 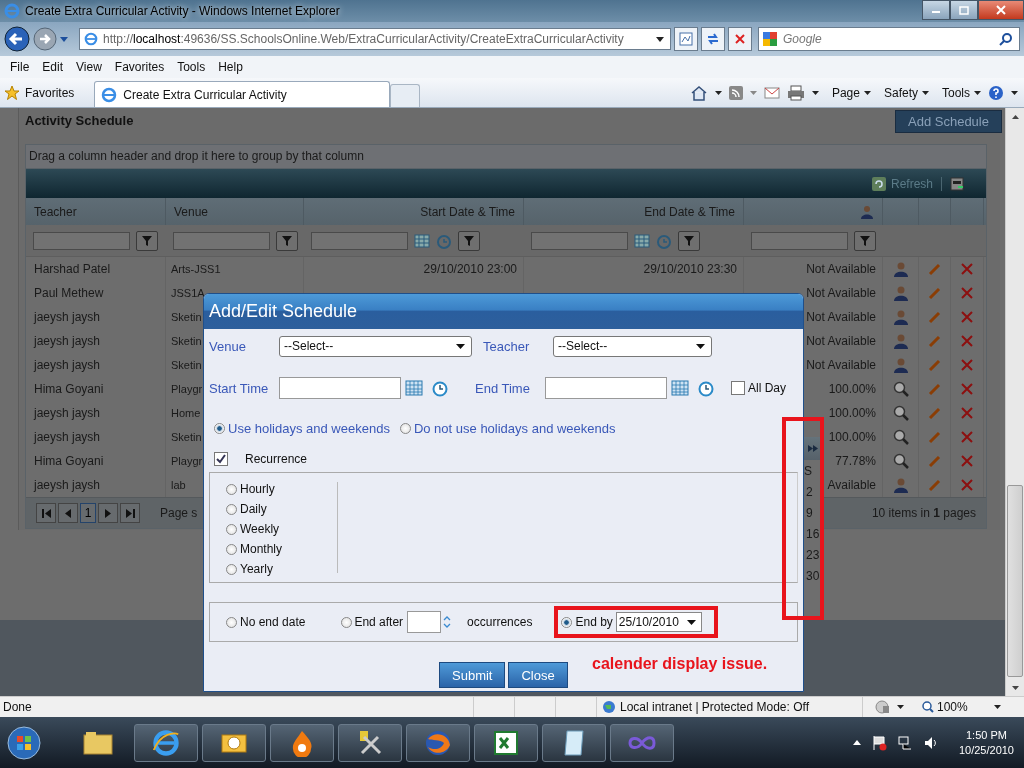 What do you see at coordinates (130, 513) in the screenshot?
I see `last-page-button` at bounding box center [130, 513].